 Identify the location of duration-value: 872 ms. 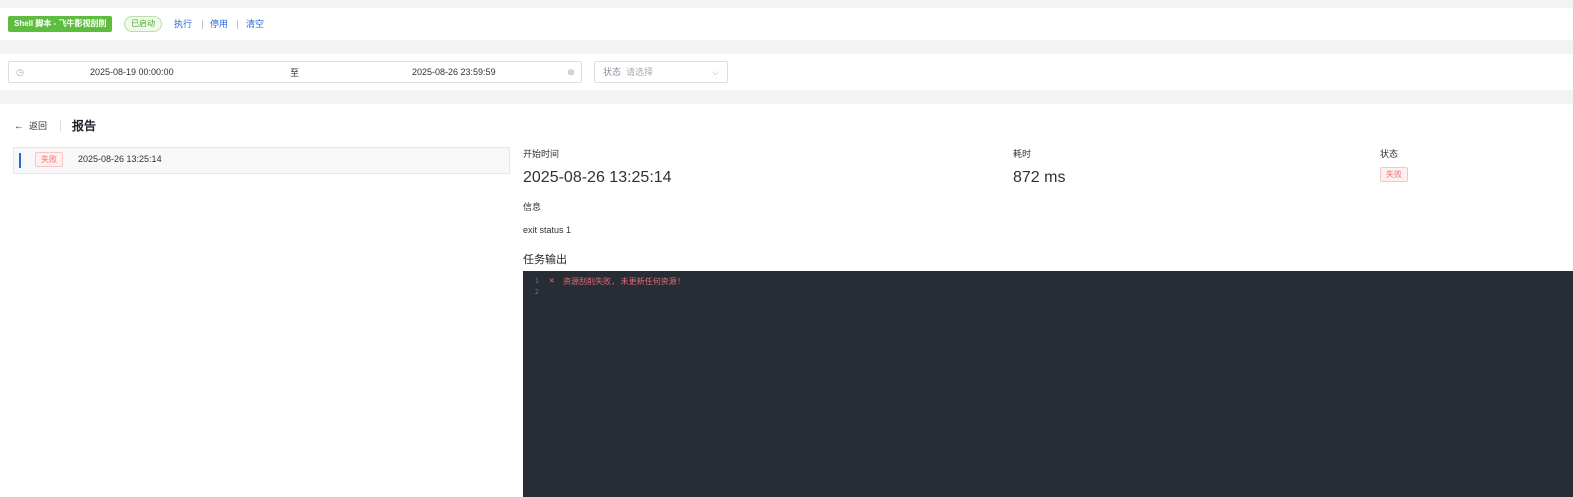
(1039, 177).